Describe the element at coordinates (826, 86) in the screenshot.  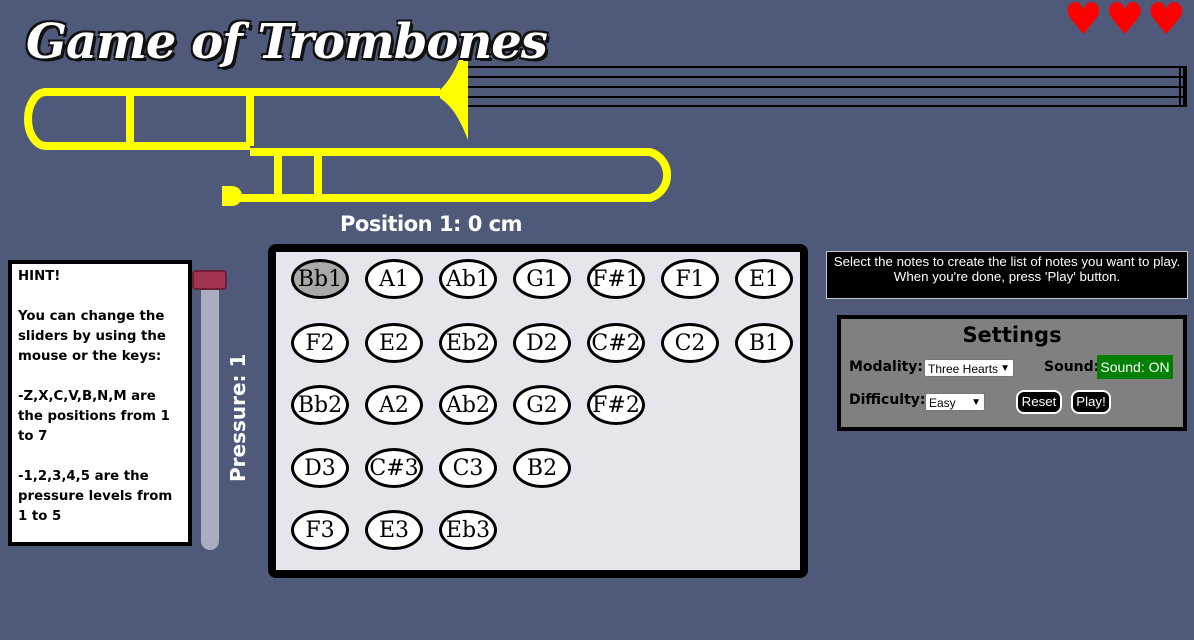
I see `music-staff` at that location.